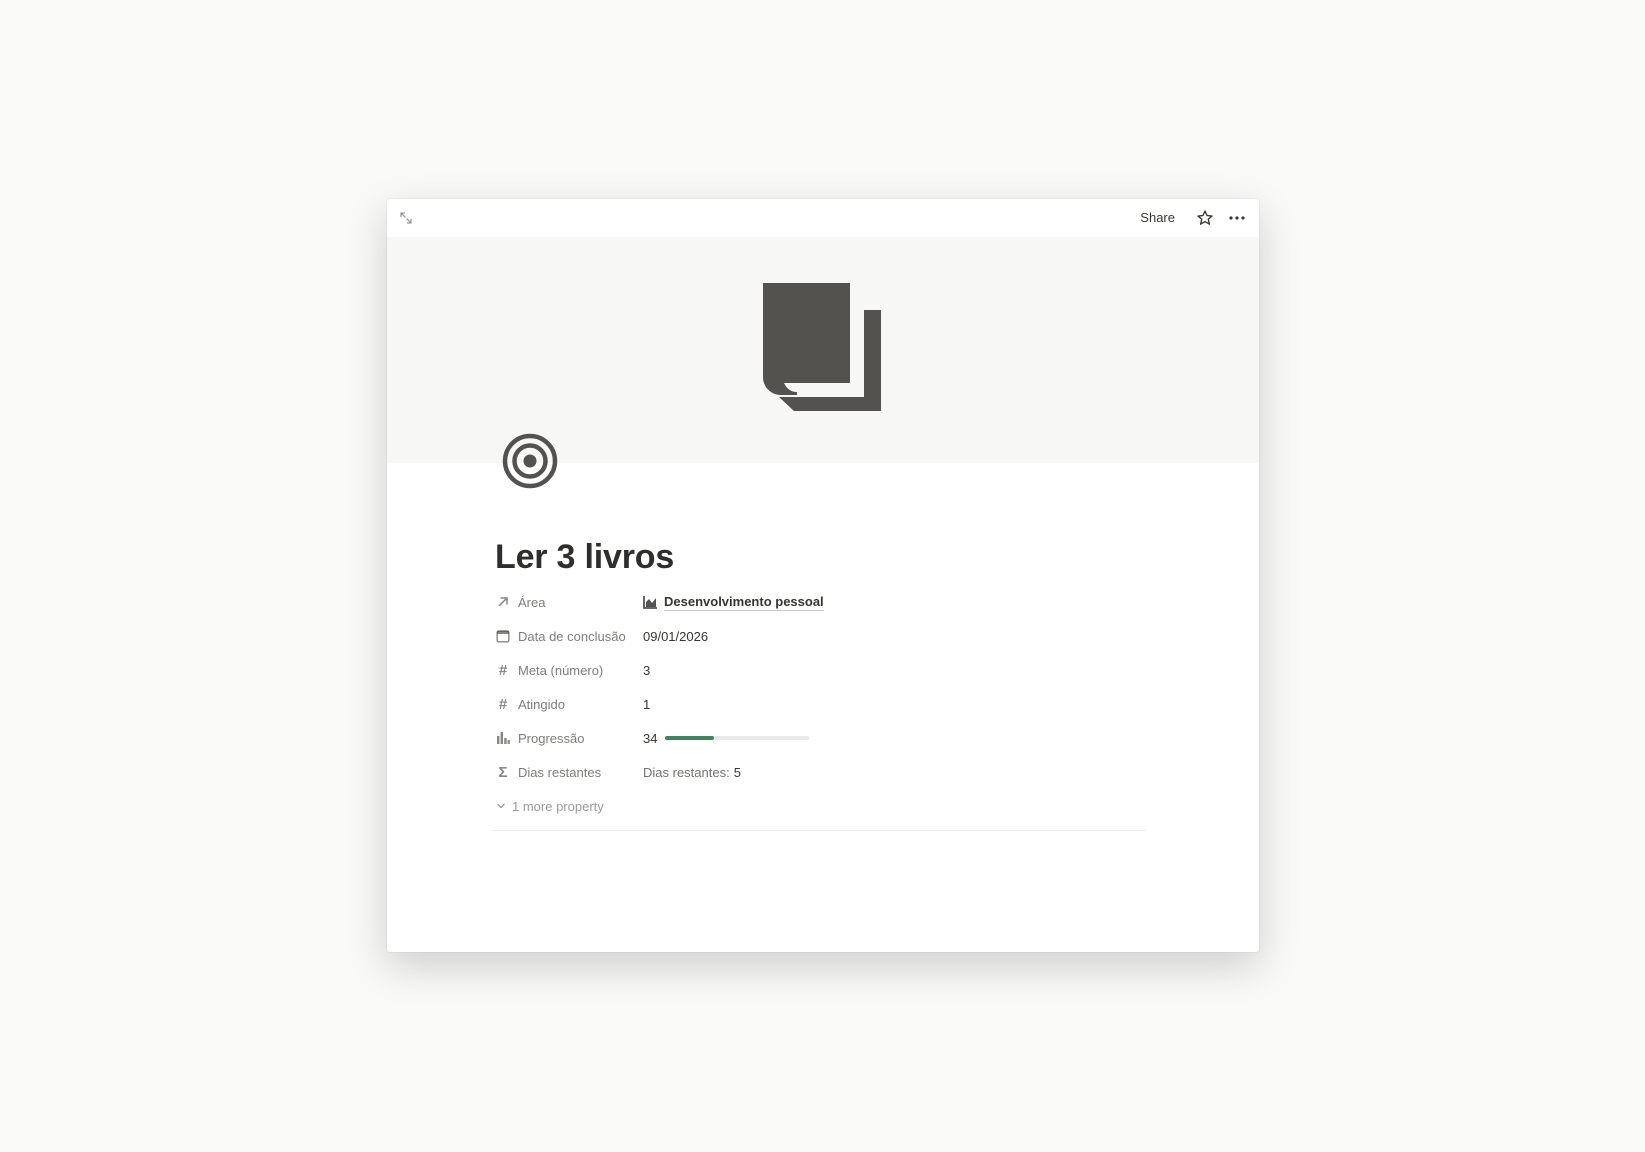  Describe the element at coordinates (646, 704) in the screenshot. I see `property-value-atingido: 1` at that location.